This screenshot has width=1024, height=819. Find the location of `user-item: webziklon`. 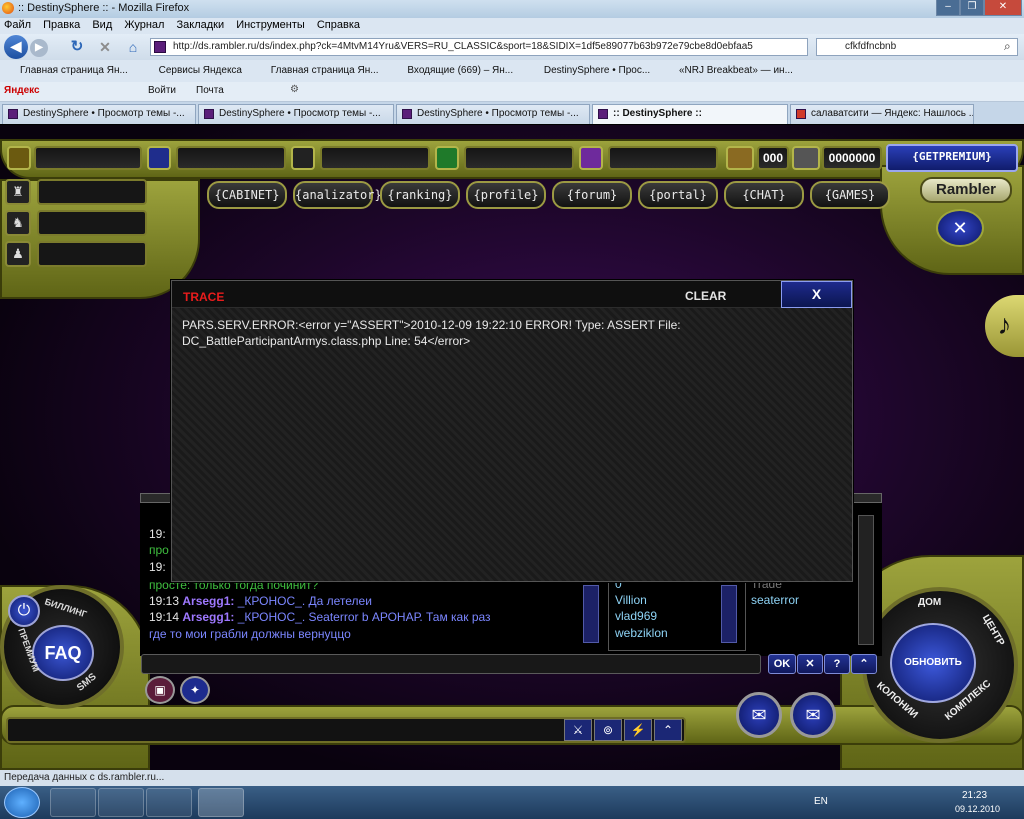

user-item: webziklon is located at coordinates (641, 633).